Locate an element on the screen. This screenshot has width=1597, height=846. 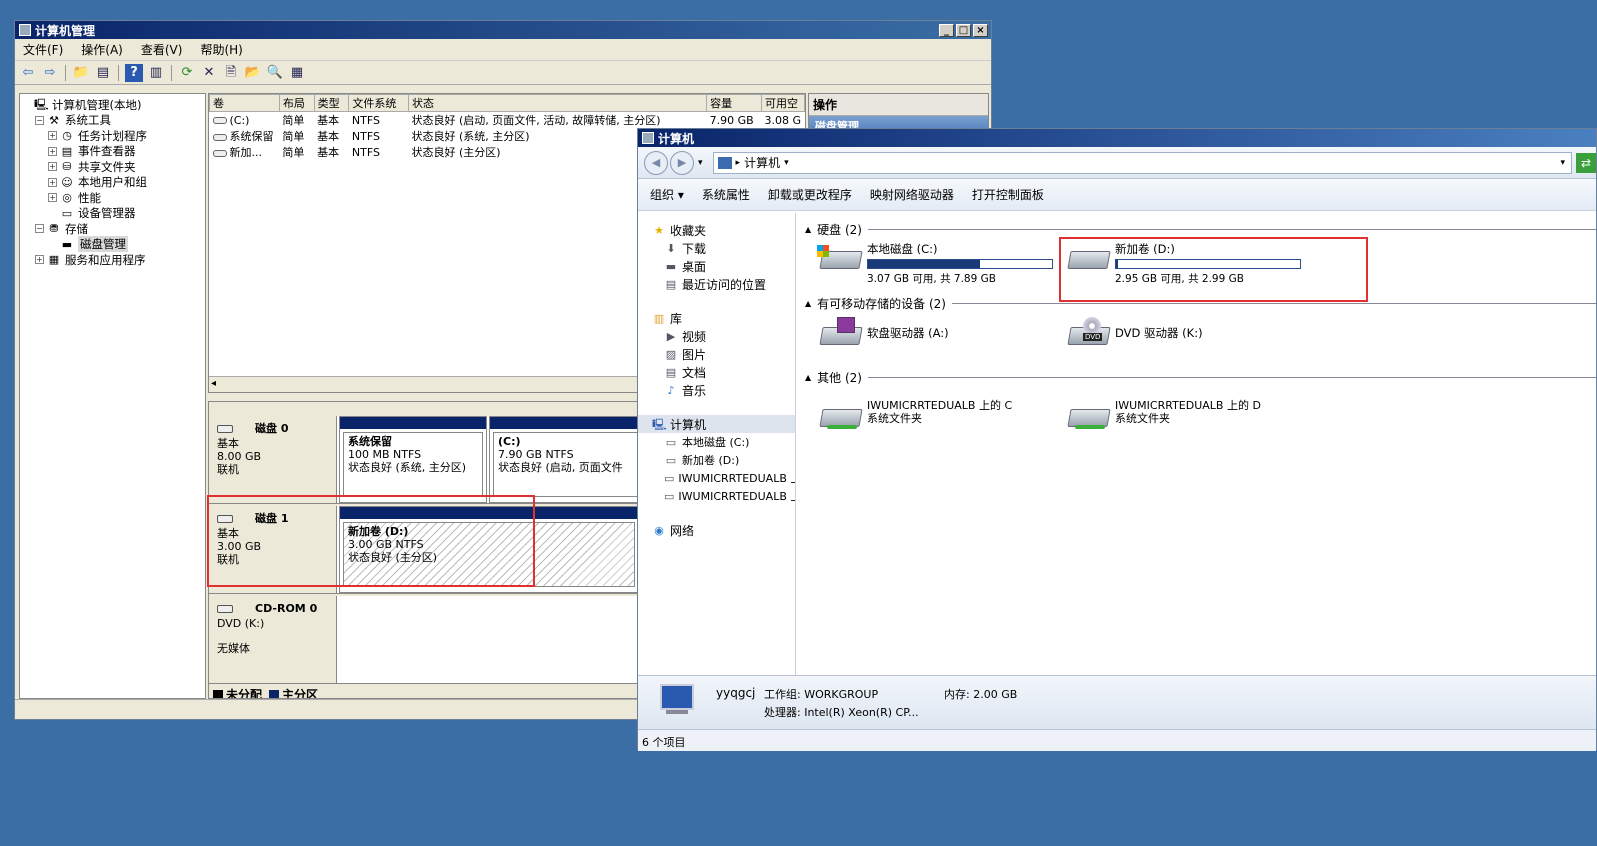
breadcrumb-arrow-icon: ▸ is located at coordinates (738, 163).